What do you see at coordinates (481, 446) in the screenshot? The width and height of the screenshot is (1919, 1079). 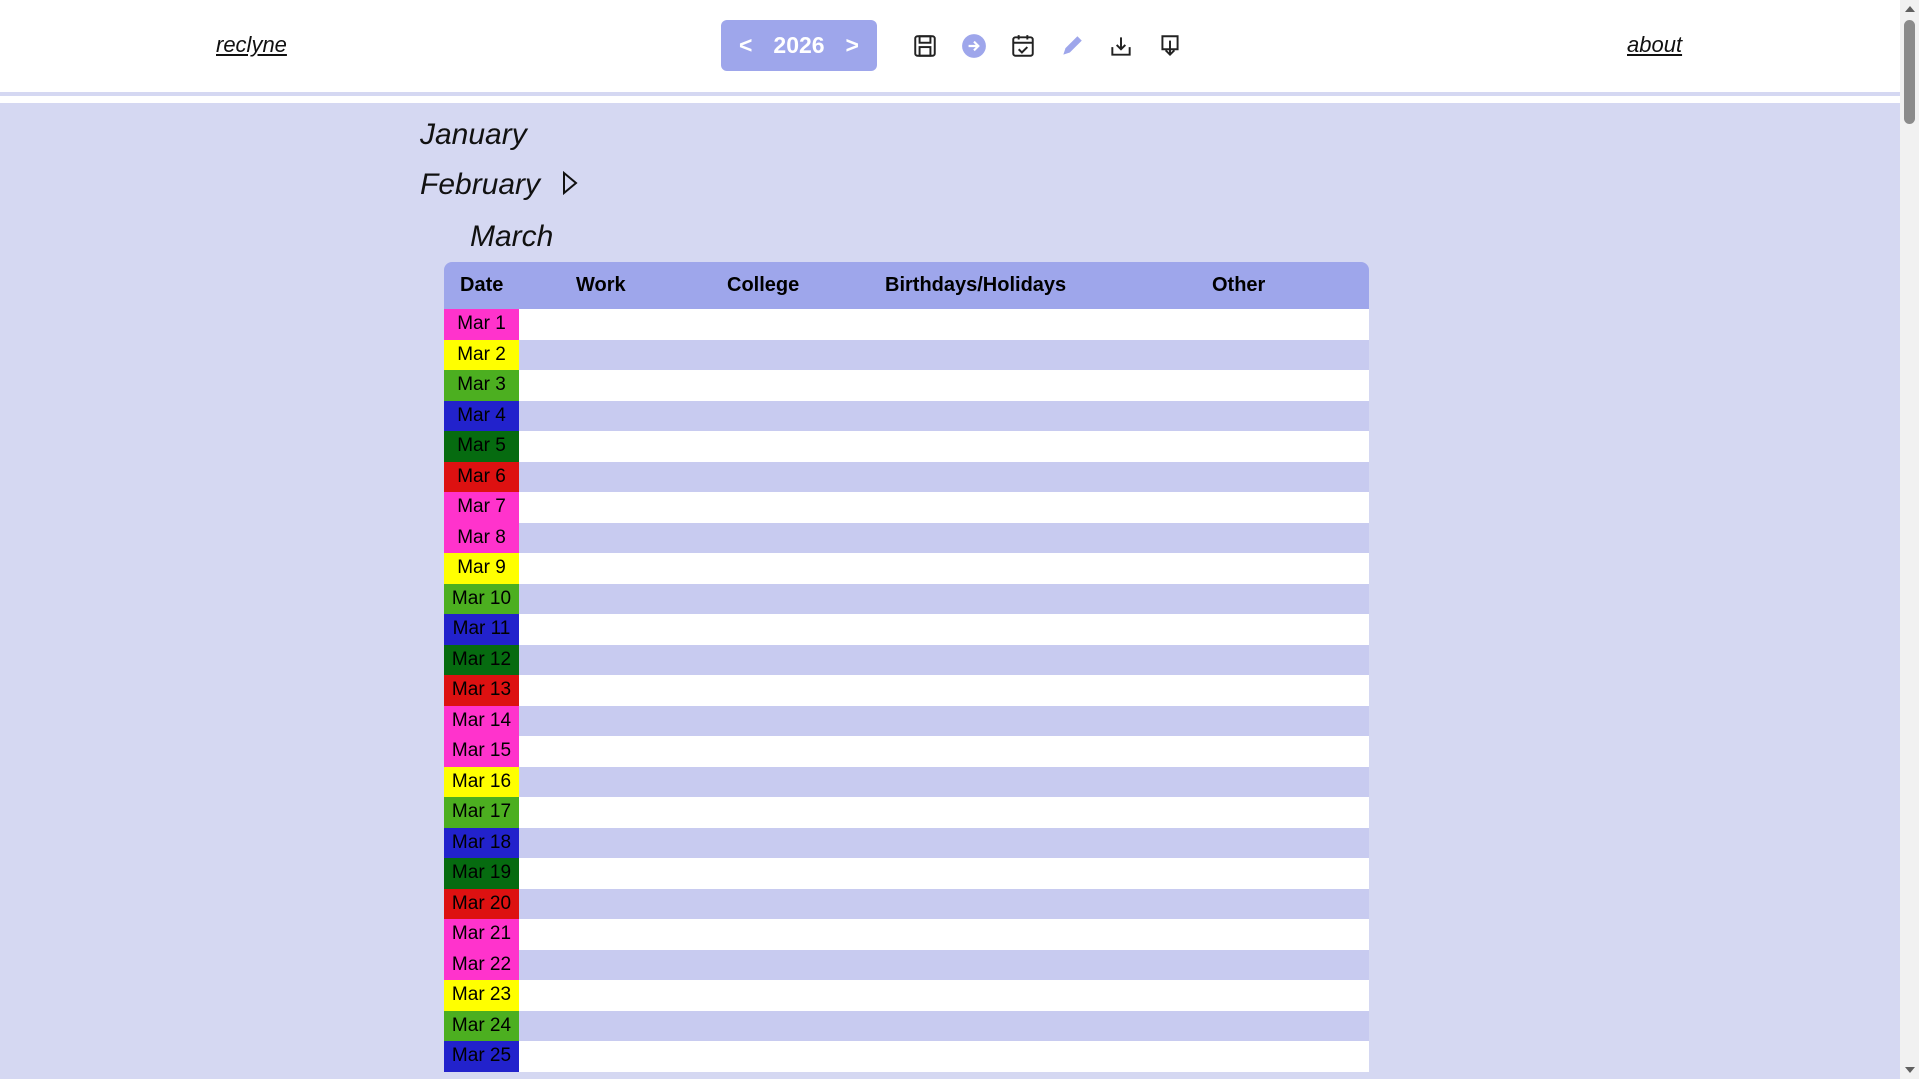 I see `date-cell: Mar 5` at bounding box center [481, 446].